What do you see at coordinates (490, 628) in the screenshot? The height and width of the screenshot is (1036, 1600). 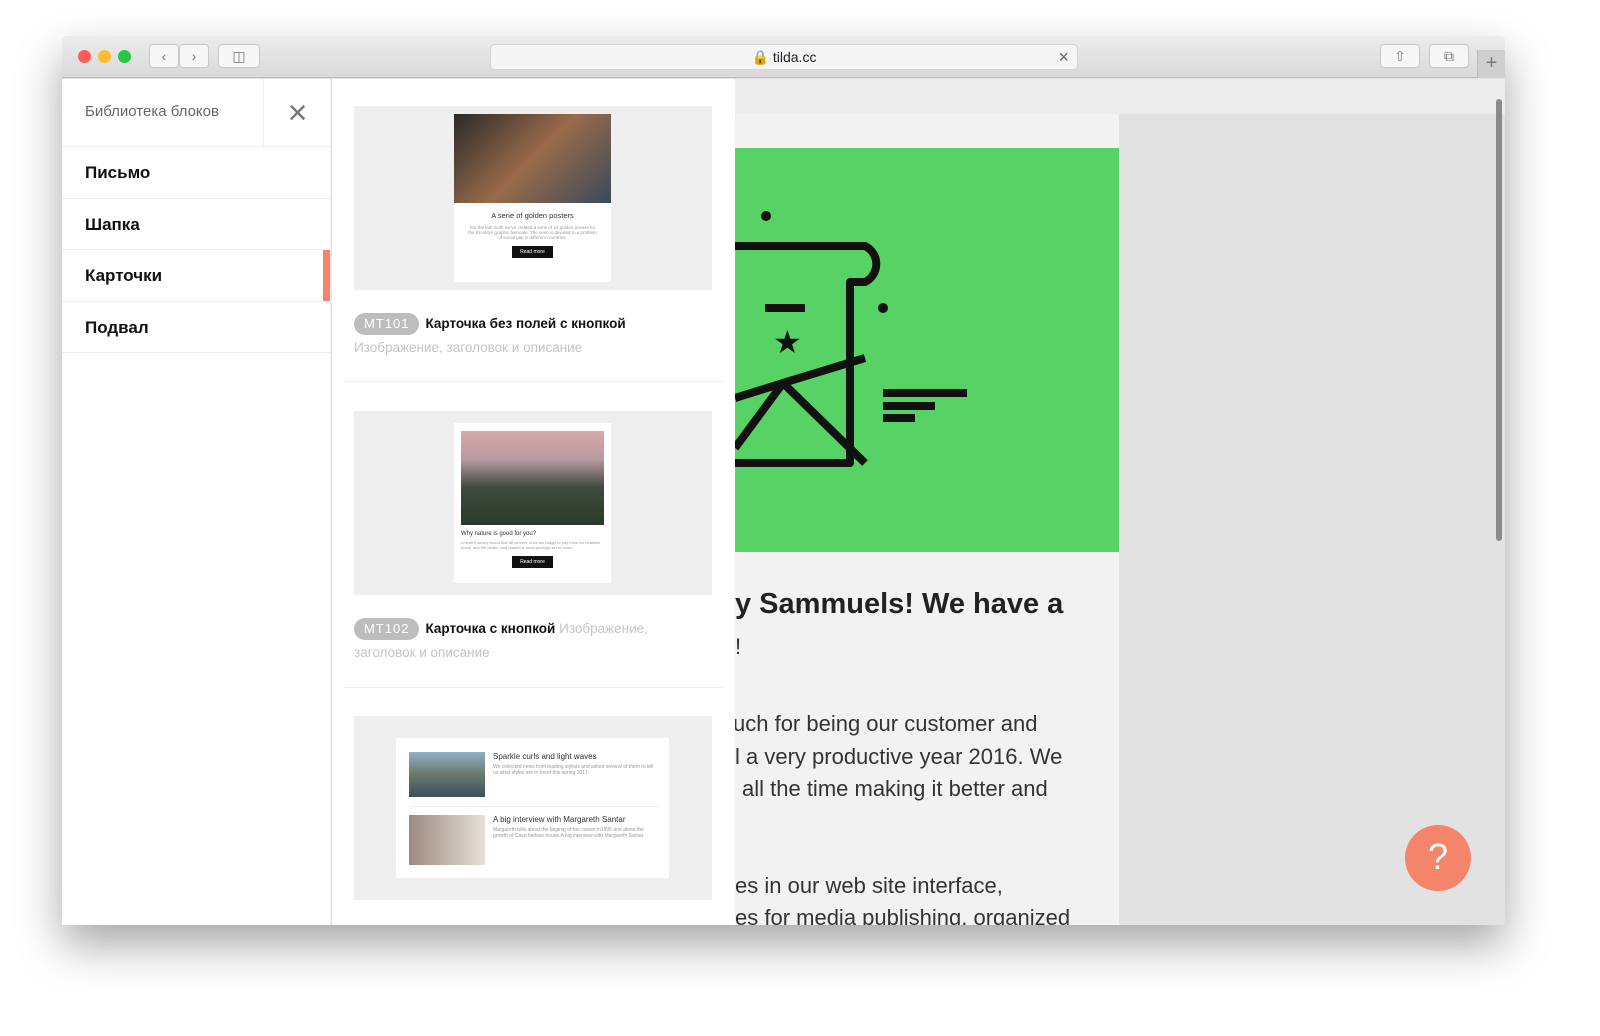 I see `block-name: Карточка с кнопкой` at bounding box center [490, 628].